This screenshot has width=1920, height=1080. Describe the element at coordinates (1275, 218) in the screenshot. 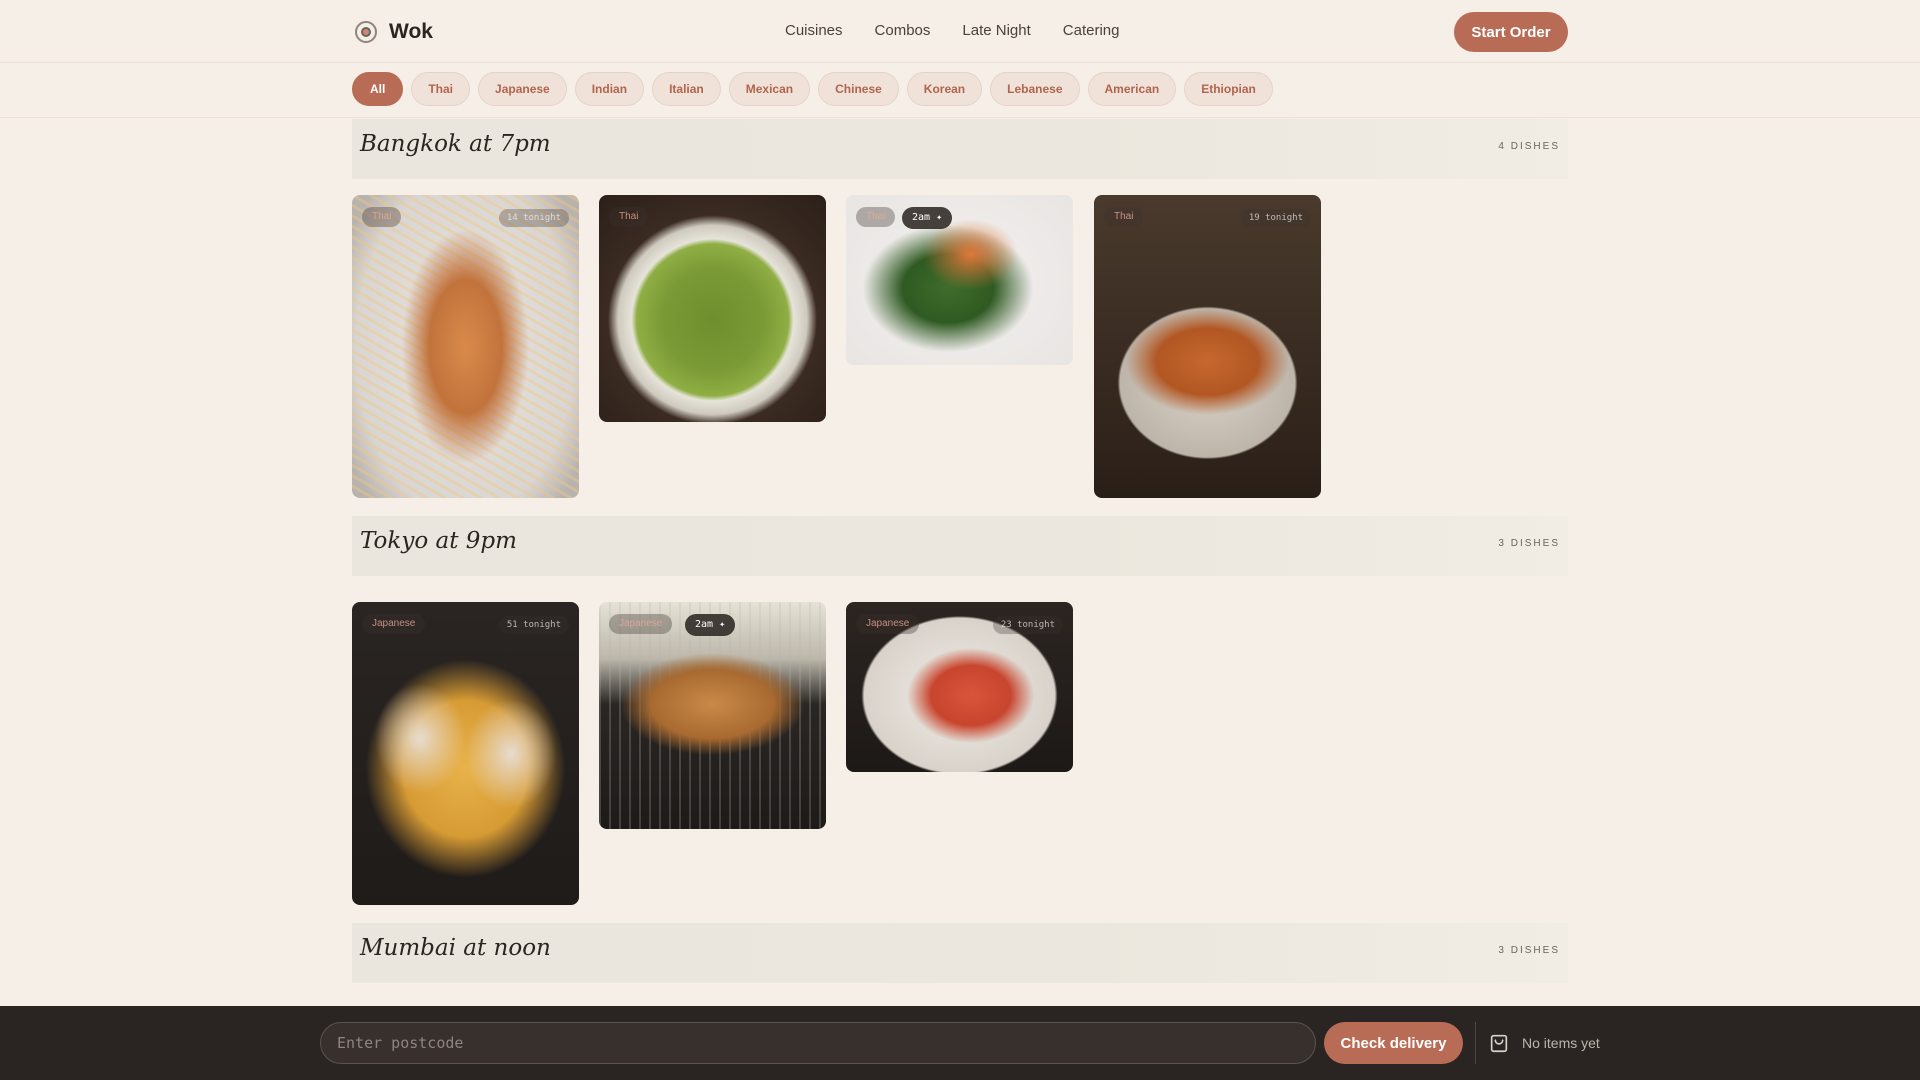

I see `orders-tonight-badge: 19 tonight` at that location.